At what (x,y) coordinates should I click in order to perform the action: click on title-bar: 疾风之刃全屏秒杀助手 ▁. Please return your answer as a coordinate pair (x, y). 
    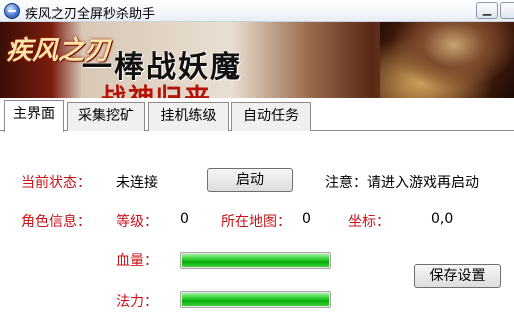
    Looking at the image, I should click on (257, 11).